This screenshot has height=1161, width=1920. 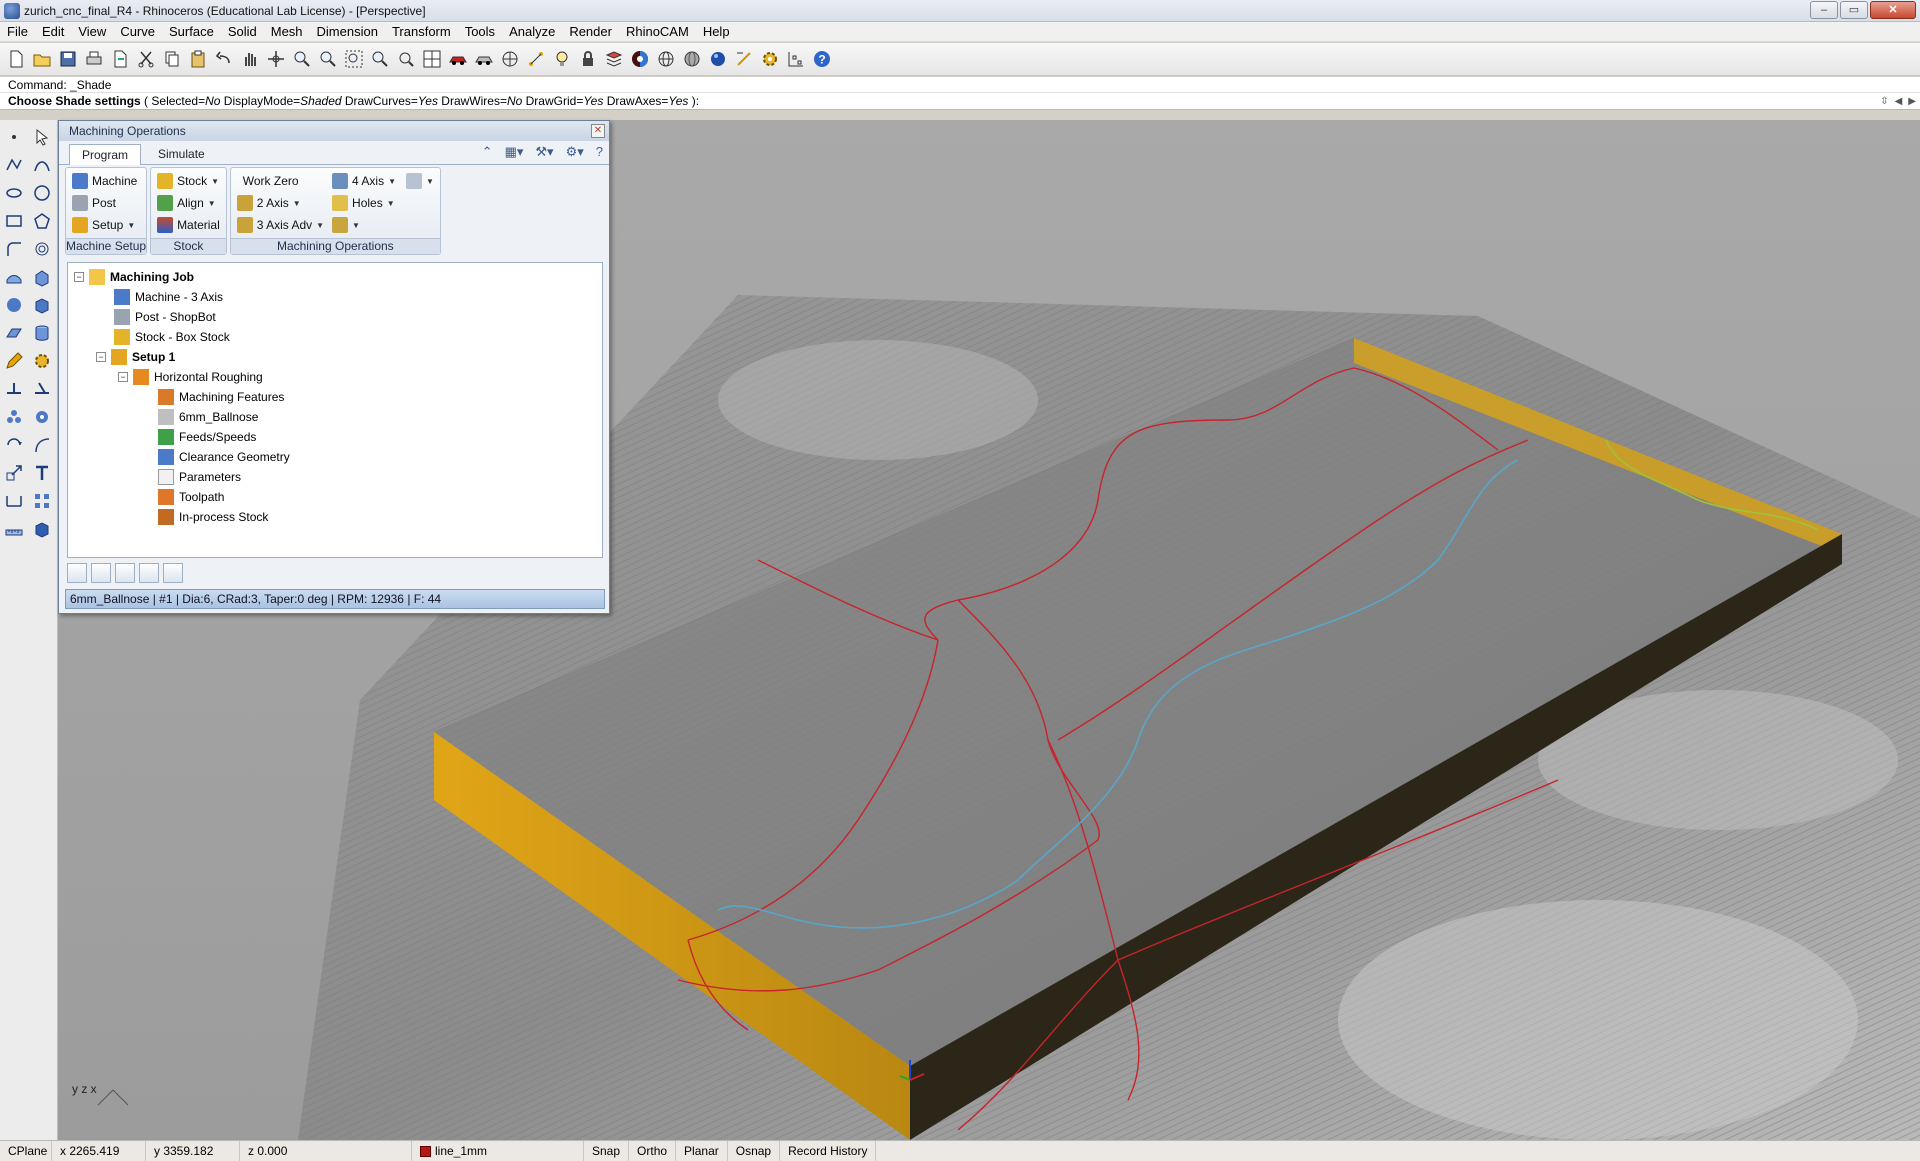 I want to click on grid-snap-icon, so click(x=796, y=59).